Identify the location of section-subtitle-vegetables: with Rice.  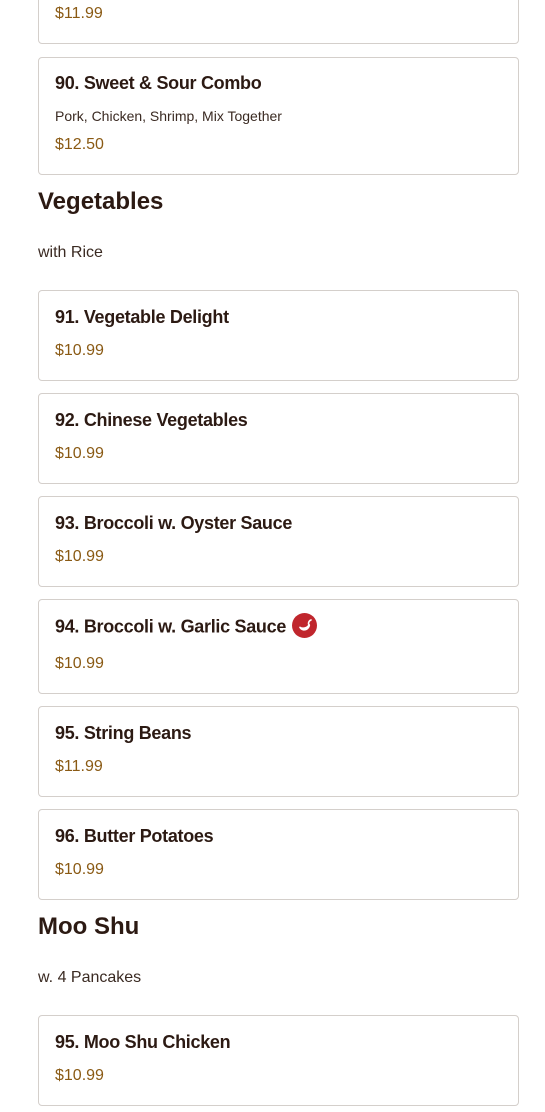
(70, 252).